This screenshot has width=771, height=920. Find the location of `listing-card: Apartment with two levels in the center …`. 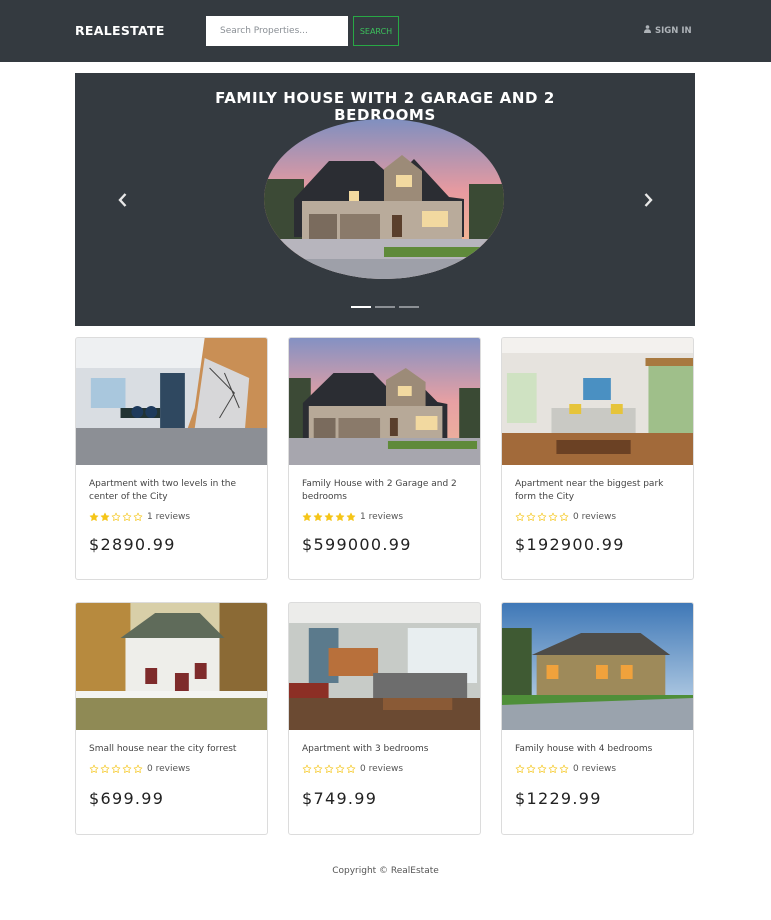

listing-card: Apartment with two levels in the center … is located at coordinates (171, 458).